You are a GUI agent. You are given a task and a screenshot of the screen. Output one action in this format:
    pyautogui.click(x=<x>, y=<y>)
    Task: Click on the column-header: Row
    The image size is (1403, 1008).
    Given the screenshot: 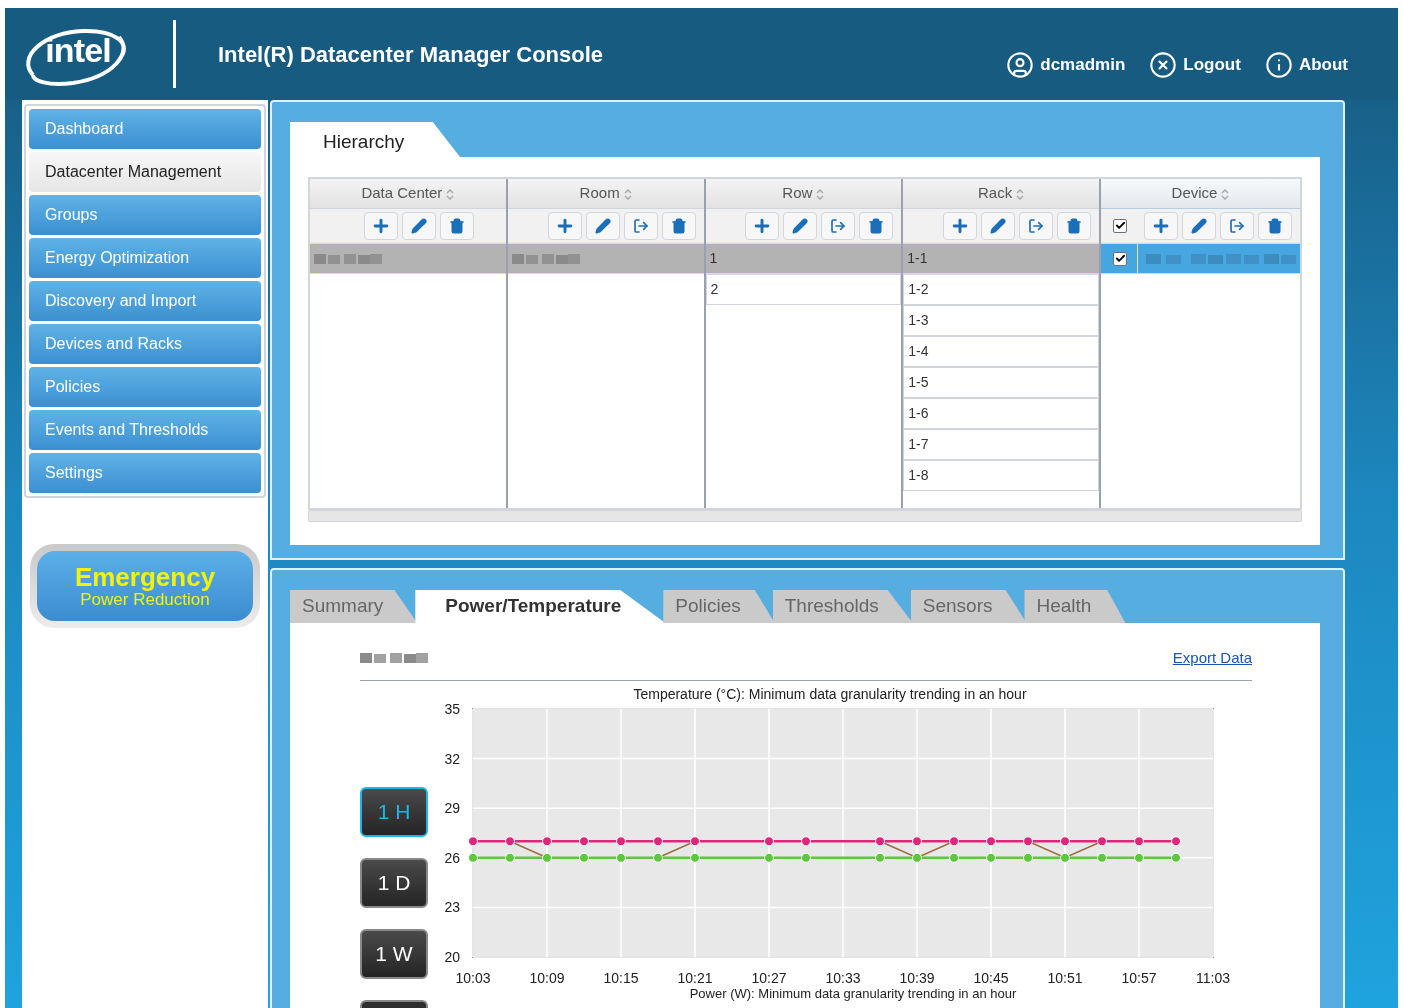 What is the action you would take?
    pyautogui.click(x=803, y=194)
    